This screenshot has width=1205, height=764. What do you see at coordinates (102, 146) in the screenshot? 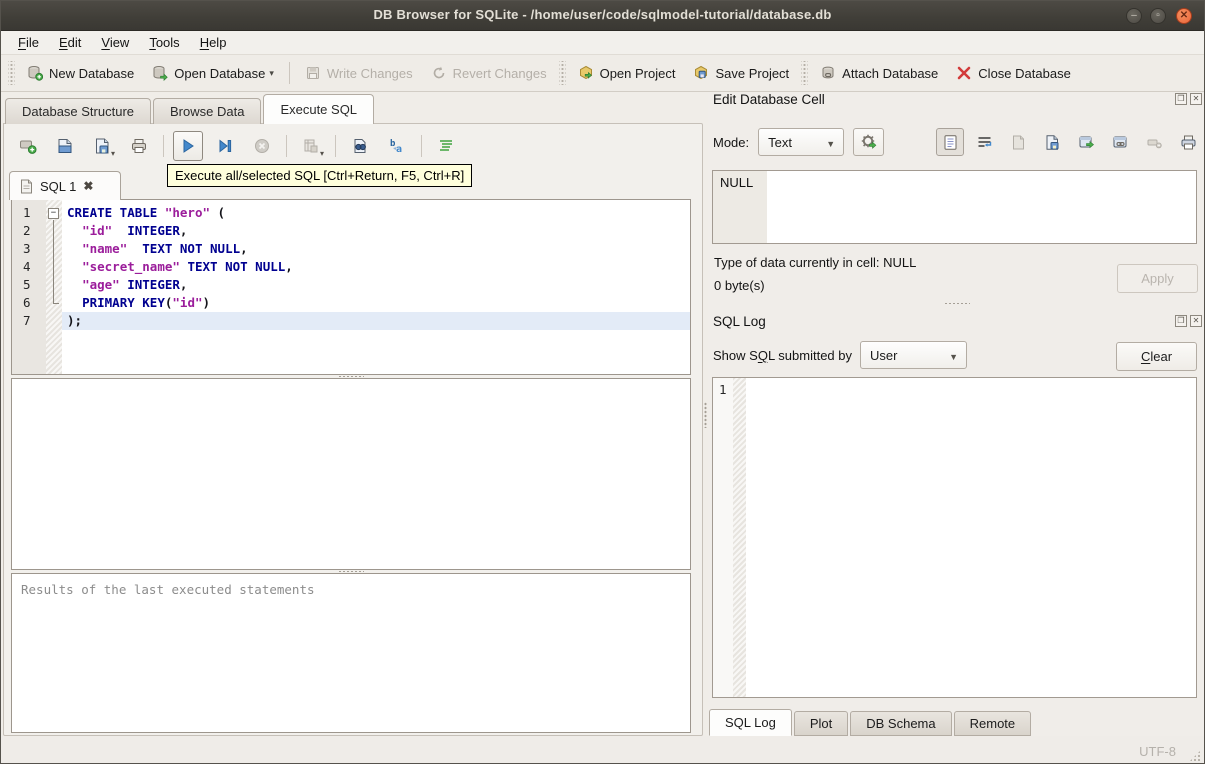
I see `save-sql-file-button: ▾` at bounding box center [102, 146].